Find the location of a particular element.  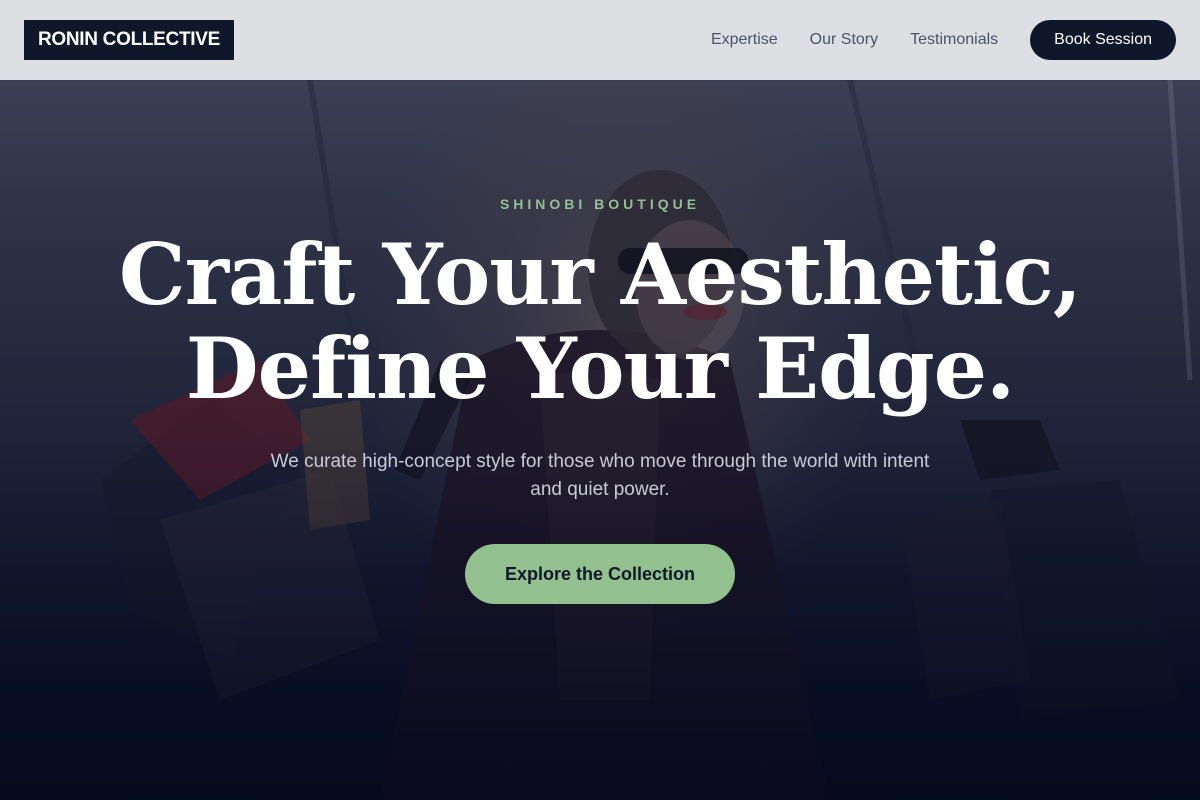

nav-link-testimonials: Testimonials is located at coordinates (954, 40).